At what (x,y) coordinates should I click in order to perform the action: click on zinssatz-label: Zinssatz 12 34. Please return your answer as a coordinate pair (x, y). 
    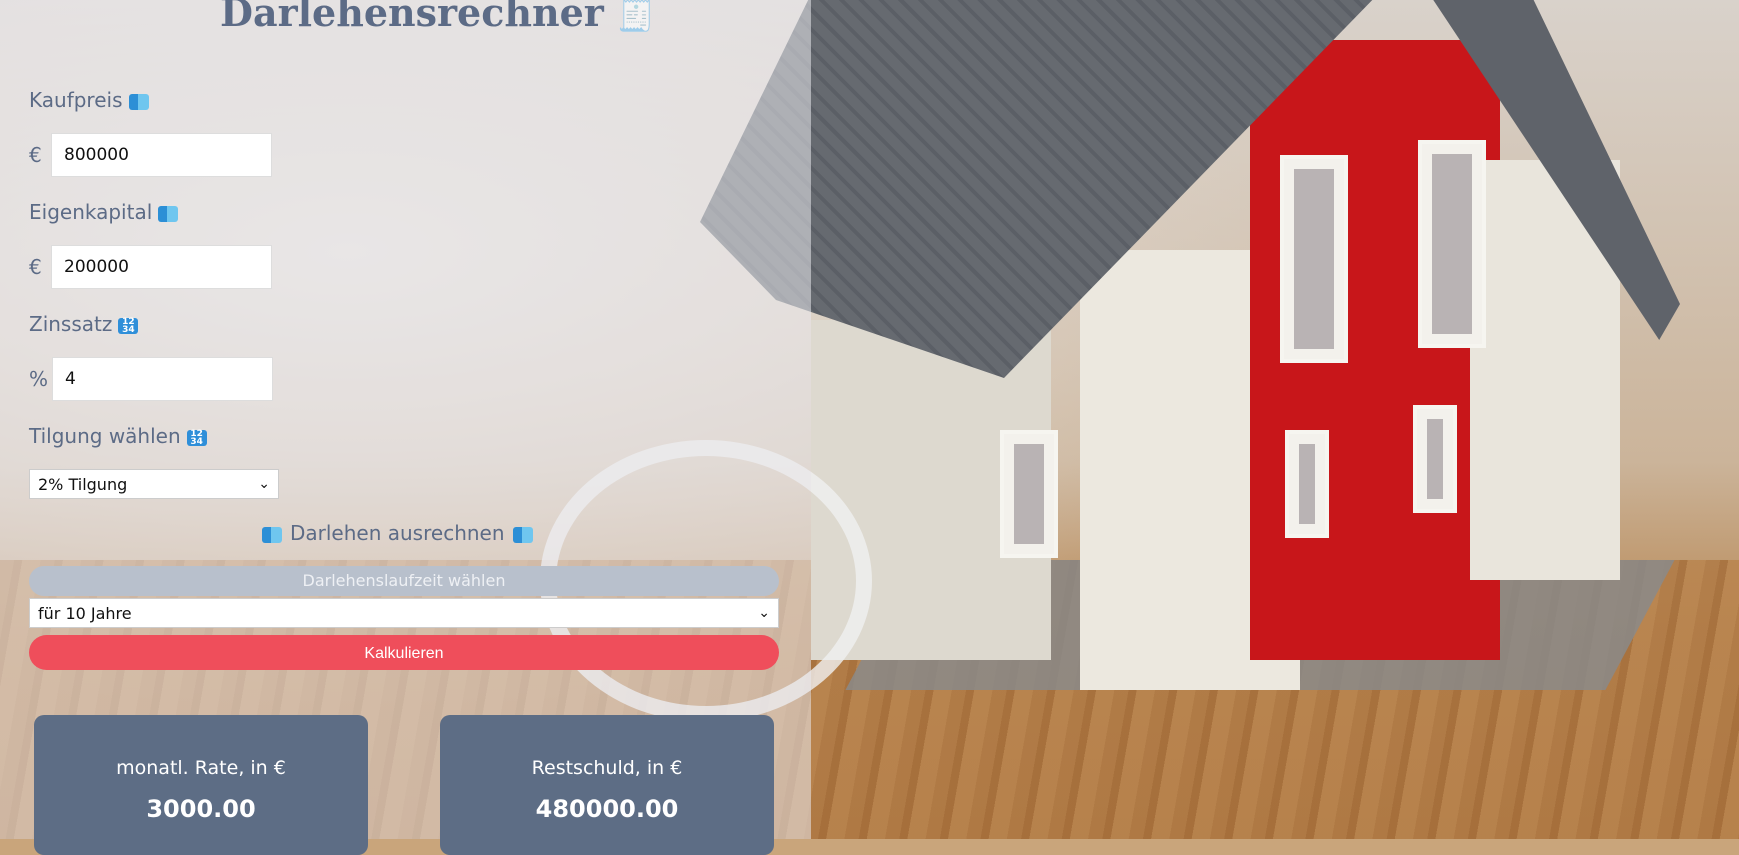
    Looking at the image, I should click on (84, 324).